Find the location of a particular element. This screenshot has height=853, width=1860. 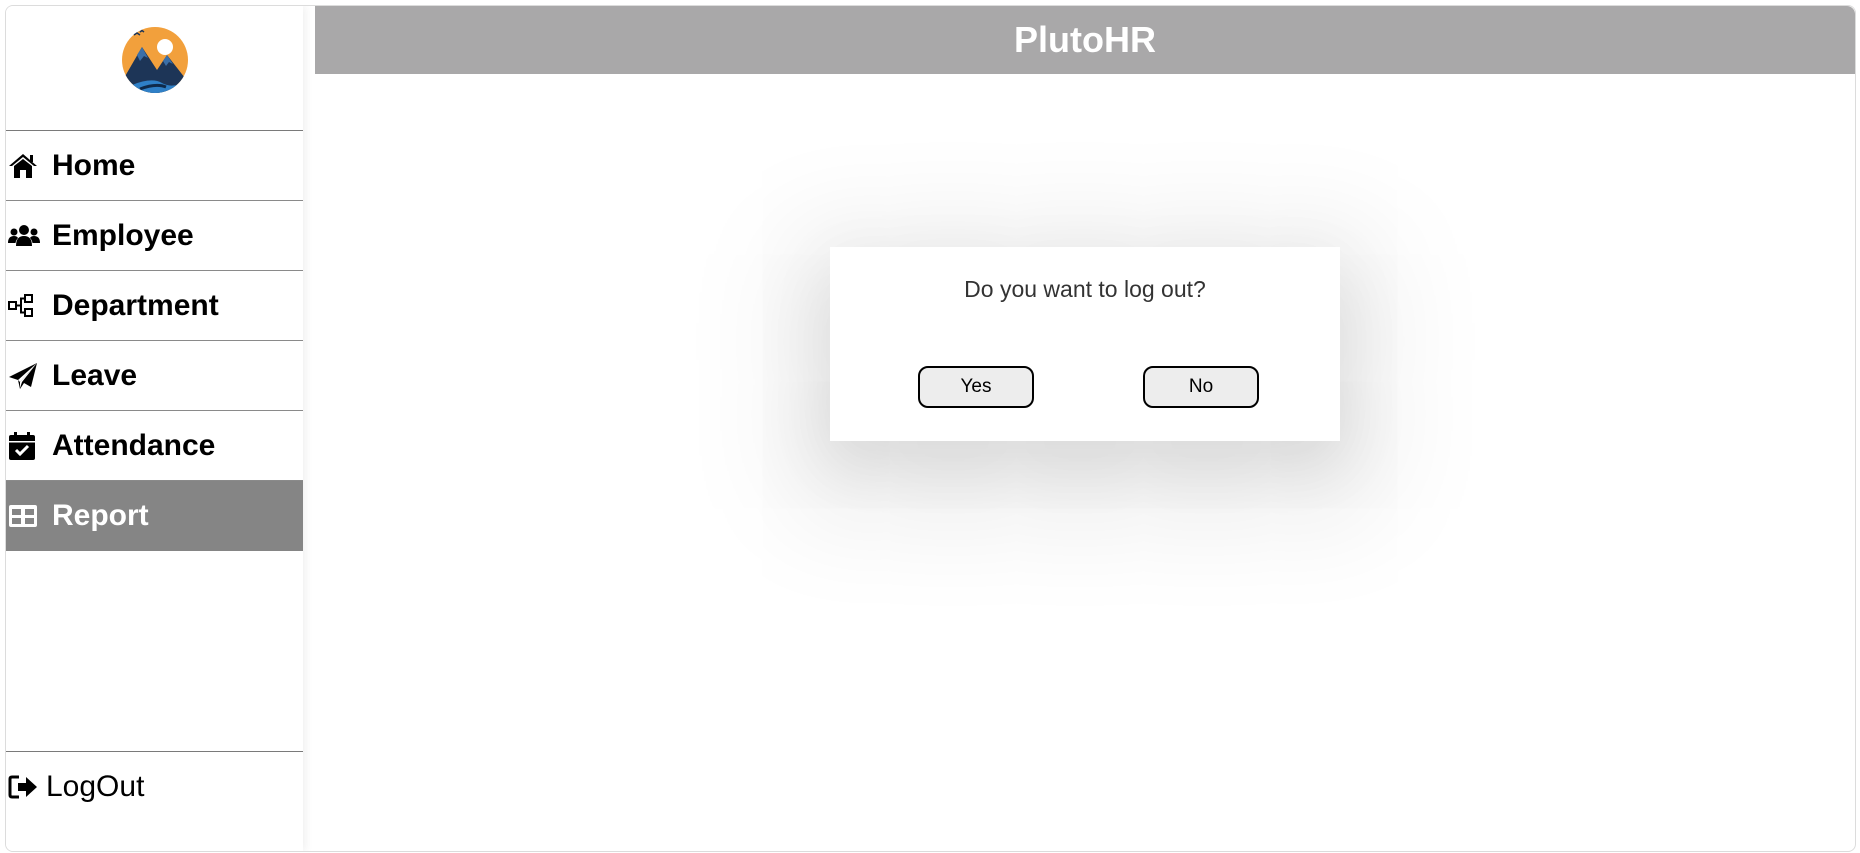

yes-button: Yes is located at coordinates (976, 387).